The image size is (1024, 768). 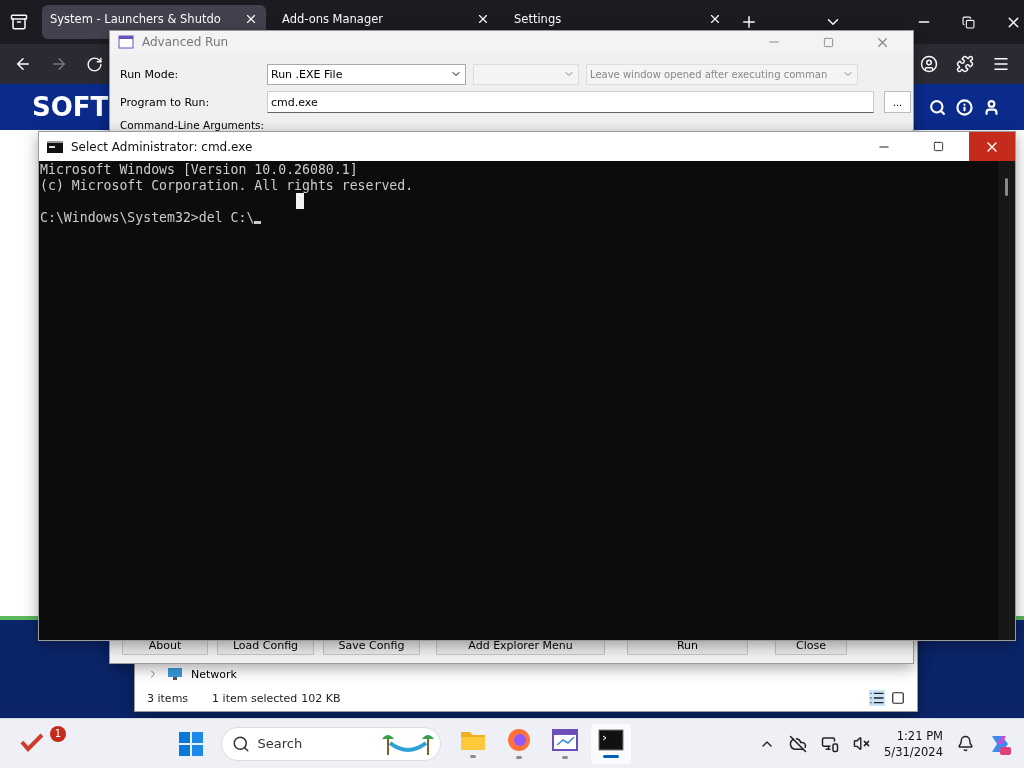 What do you see at coordinates (330, 743) in the screenshot?
I see `search-field: Search` at bounding box center [330, 743].